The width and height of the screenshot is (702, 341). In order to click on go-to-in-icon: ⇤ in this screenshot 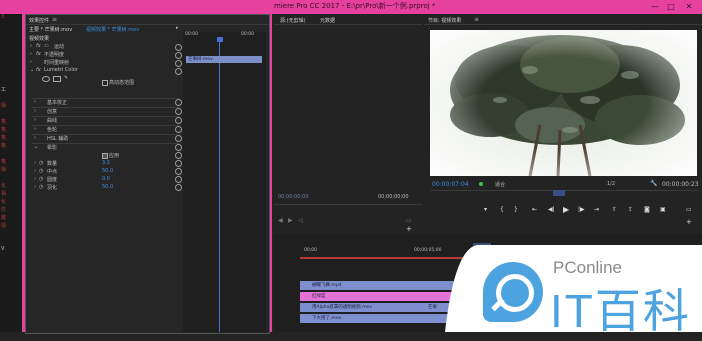, I will do `click(534, 209)`.